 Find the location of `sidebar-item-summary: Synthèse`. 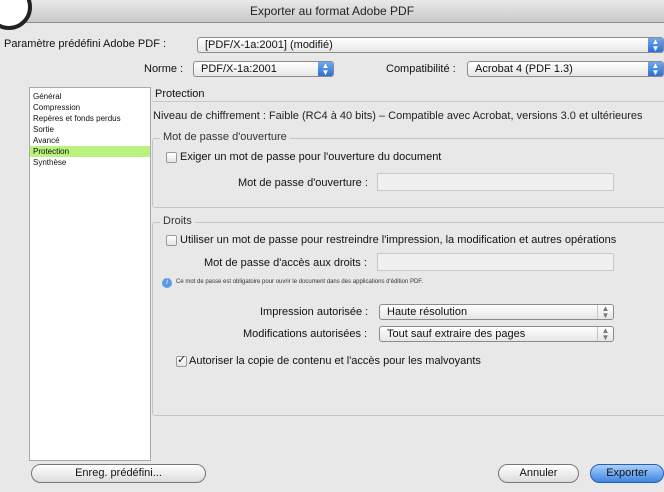

sidebar-item-summary: Synthèse is located at coordinates (90, 162).